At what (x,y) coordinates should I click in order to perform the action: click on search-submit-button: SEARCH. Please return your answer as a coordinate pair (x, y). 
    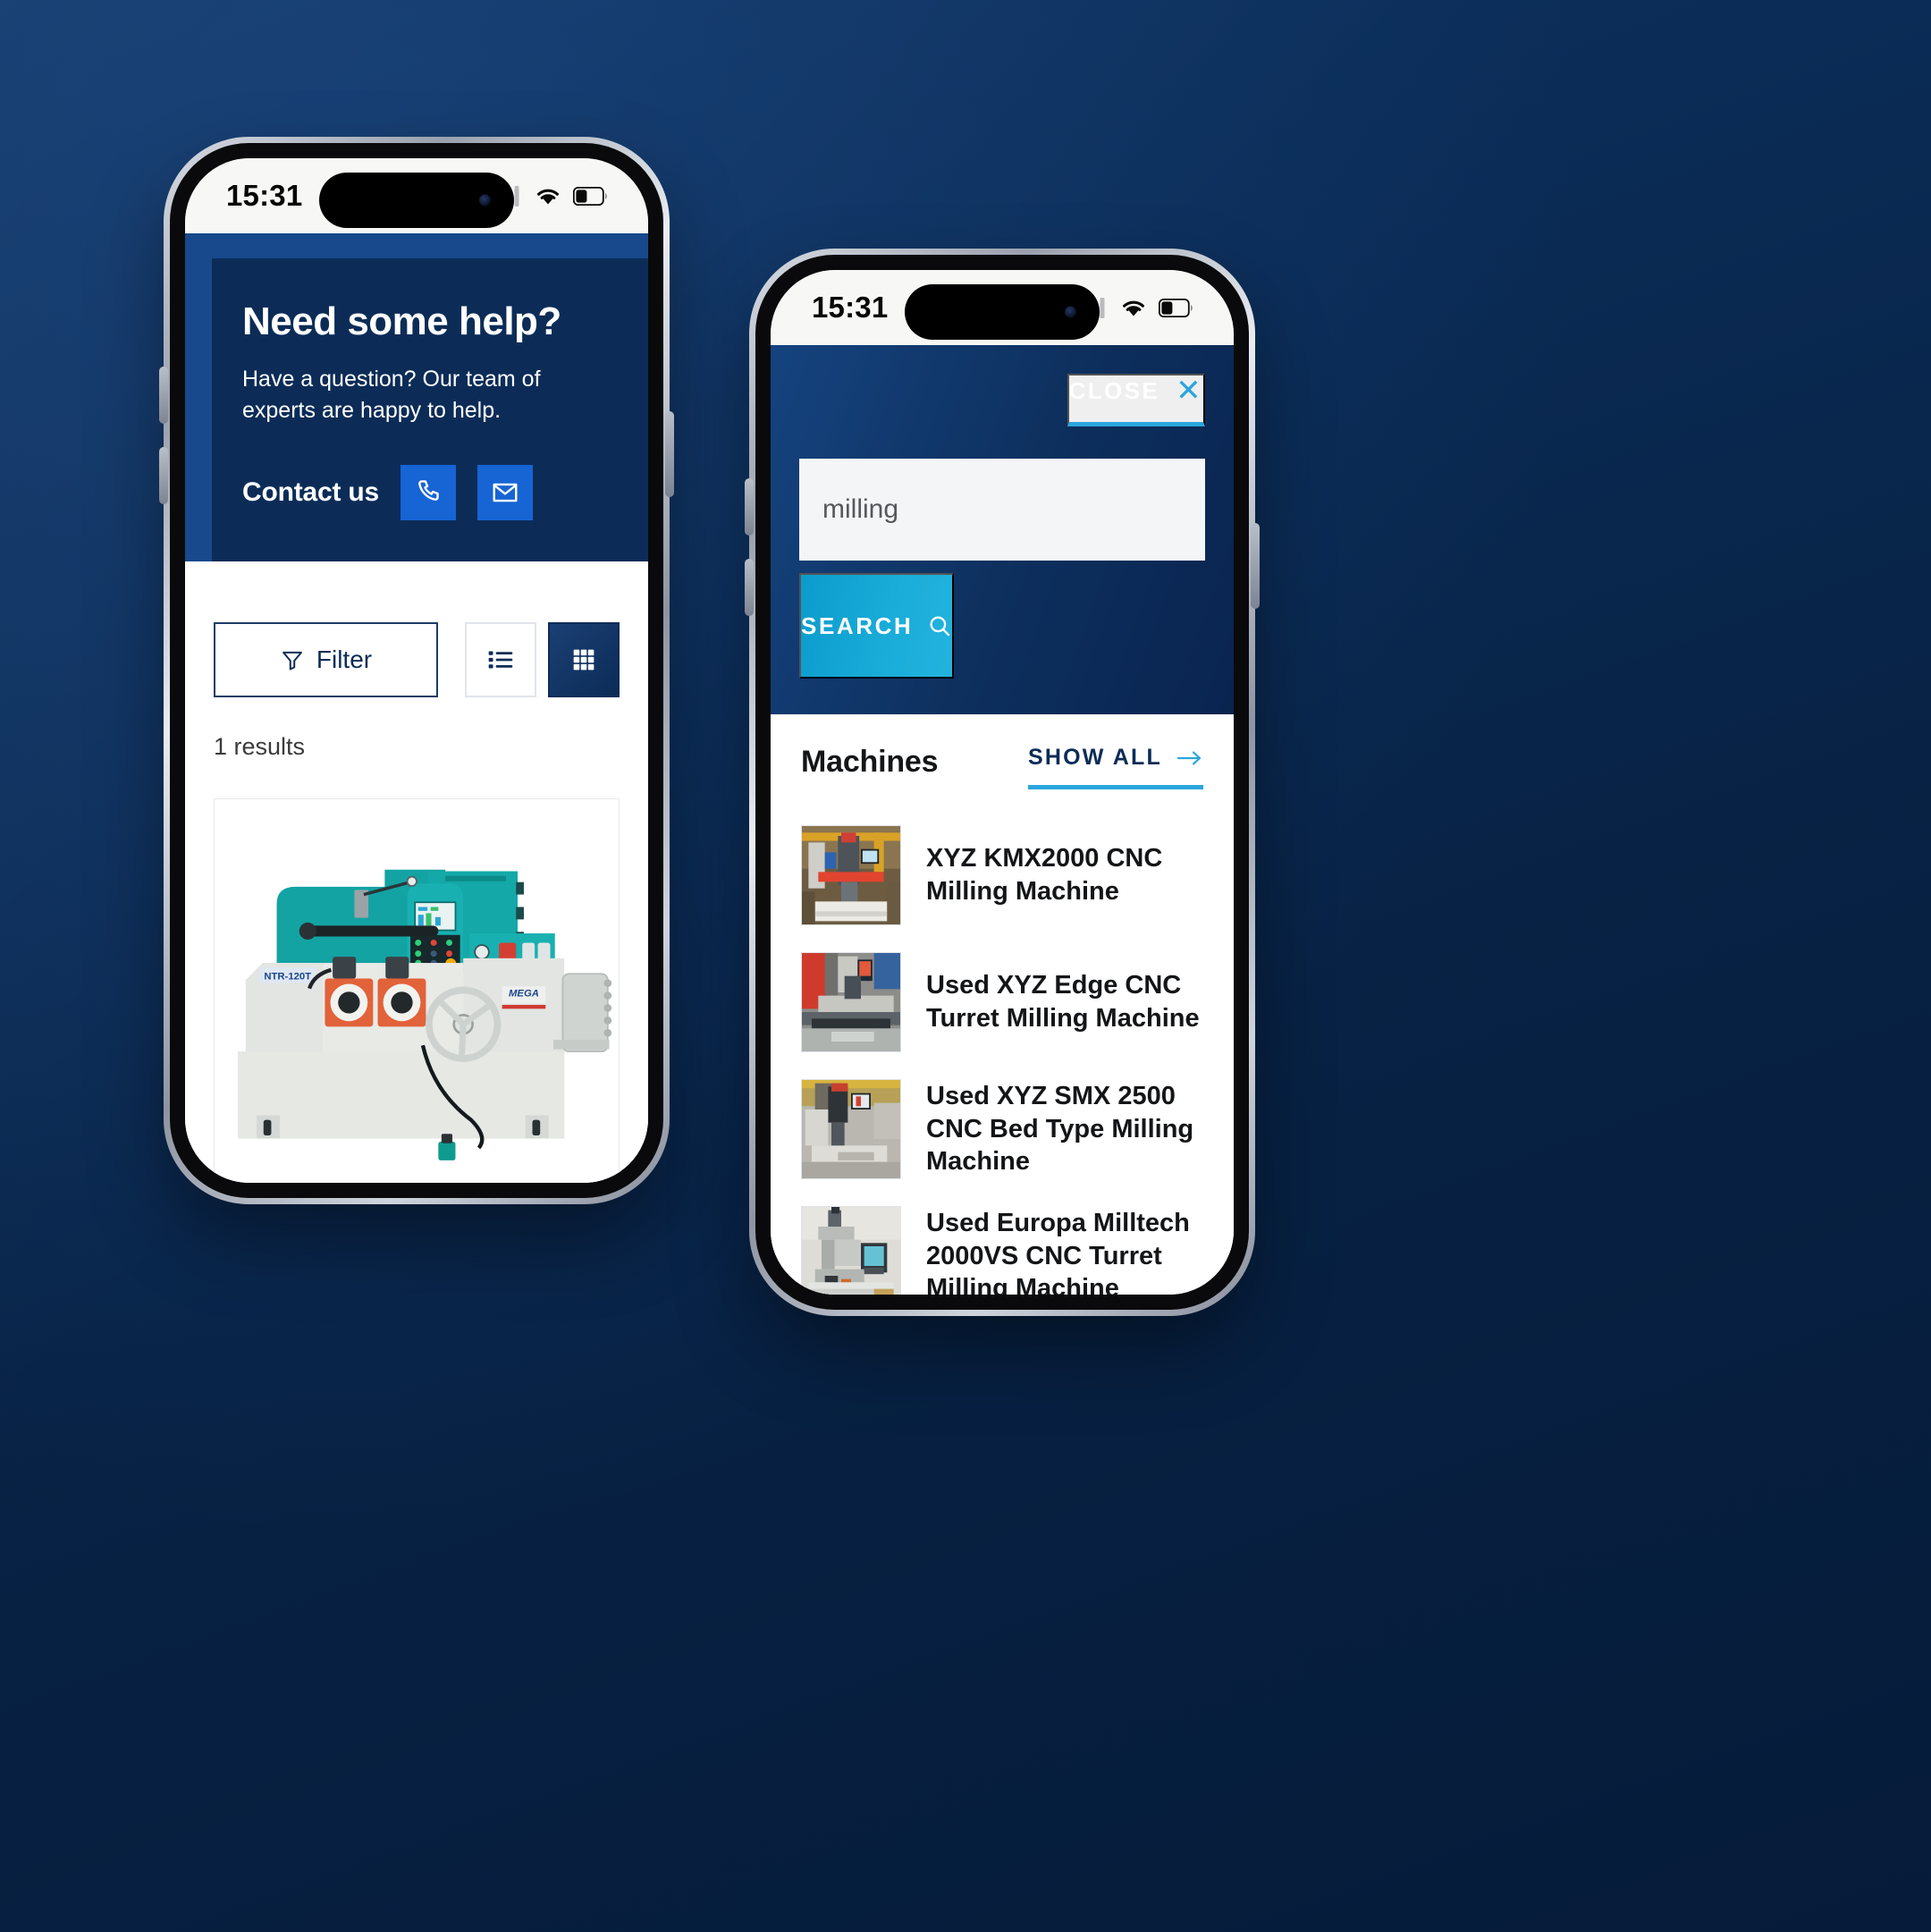
    Looking at the image, I should click on (877, 626).